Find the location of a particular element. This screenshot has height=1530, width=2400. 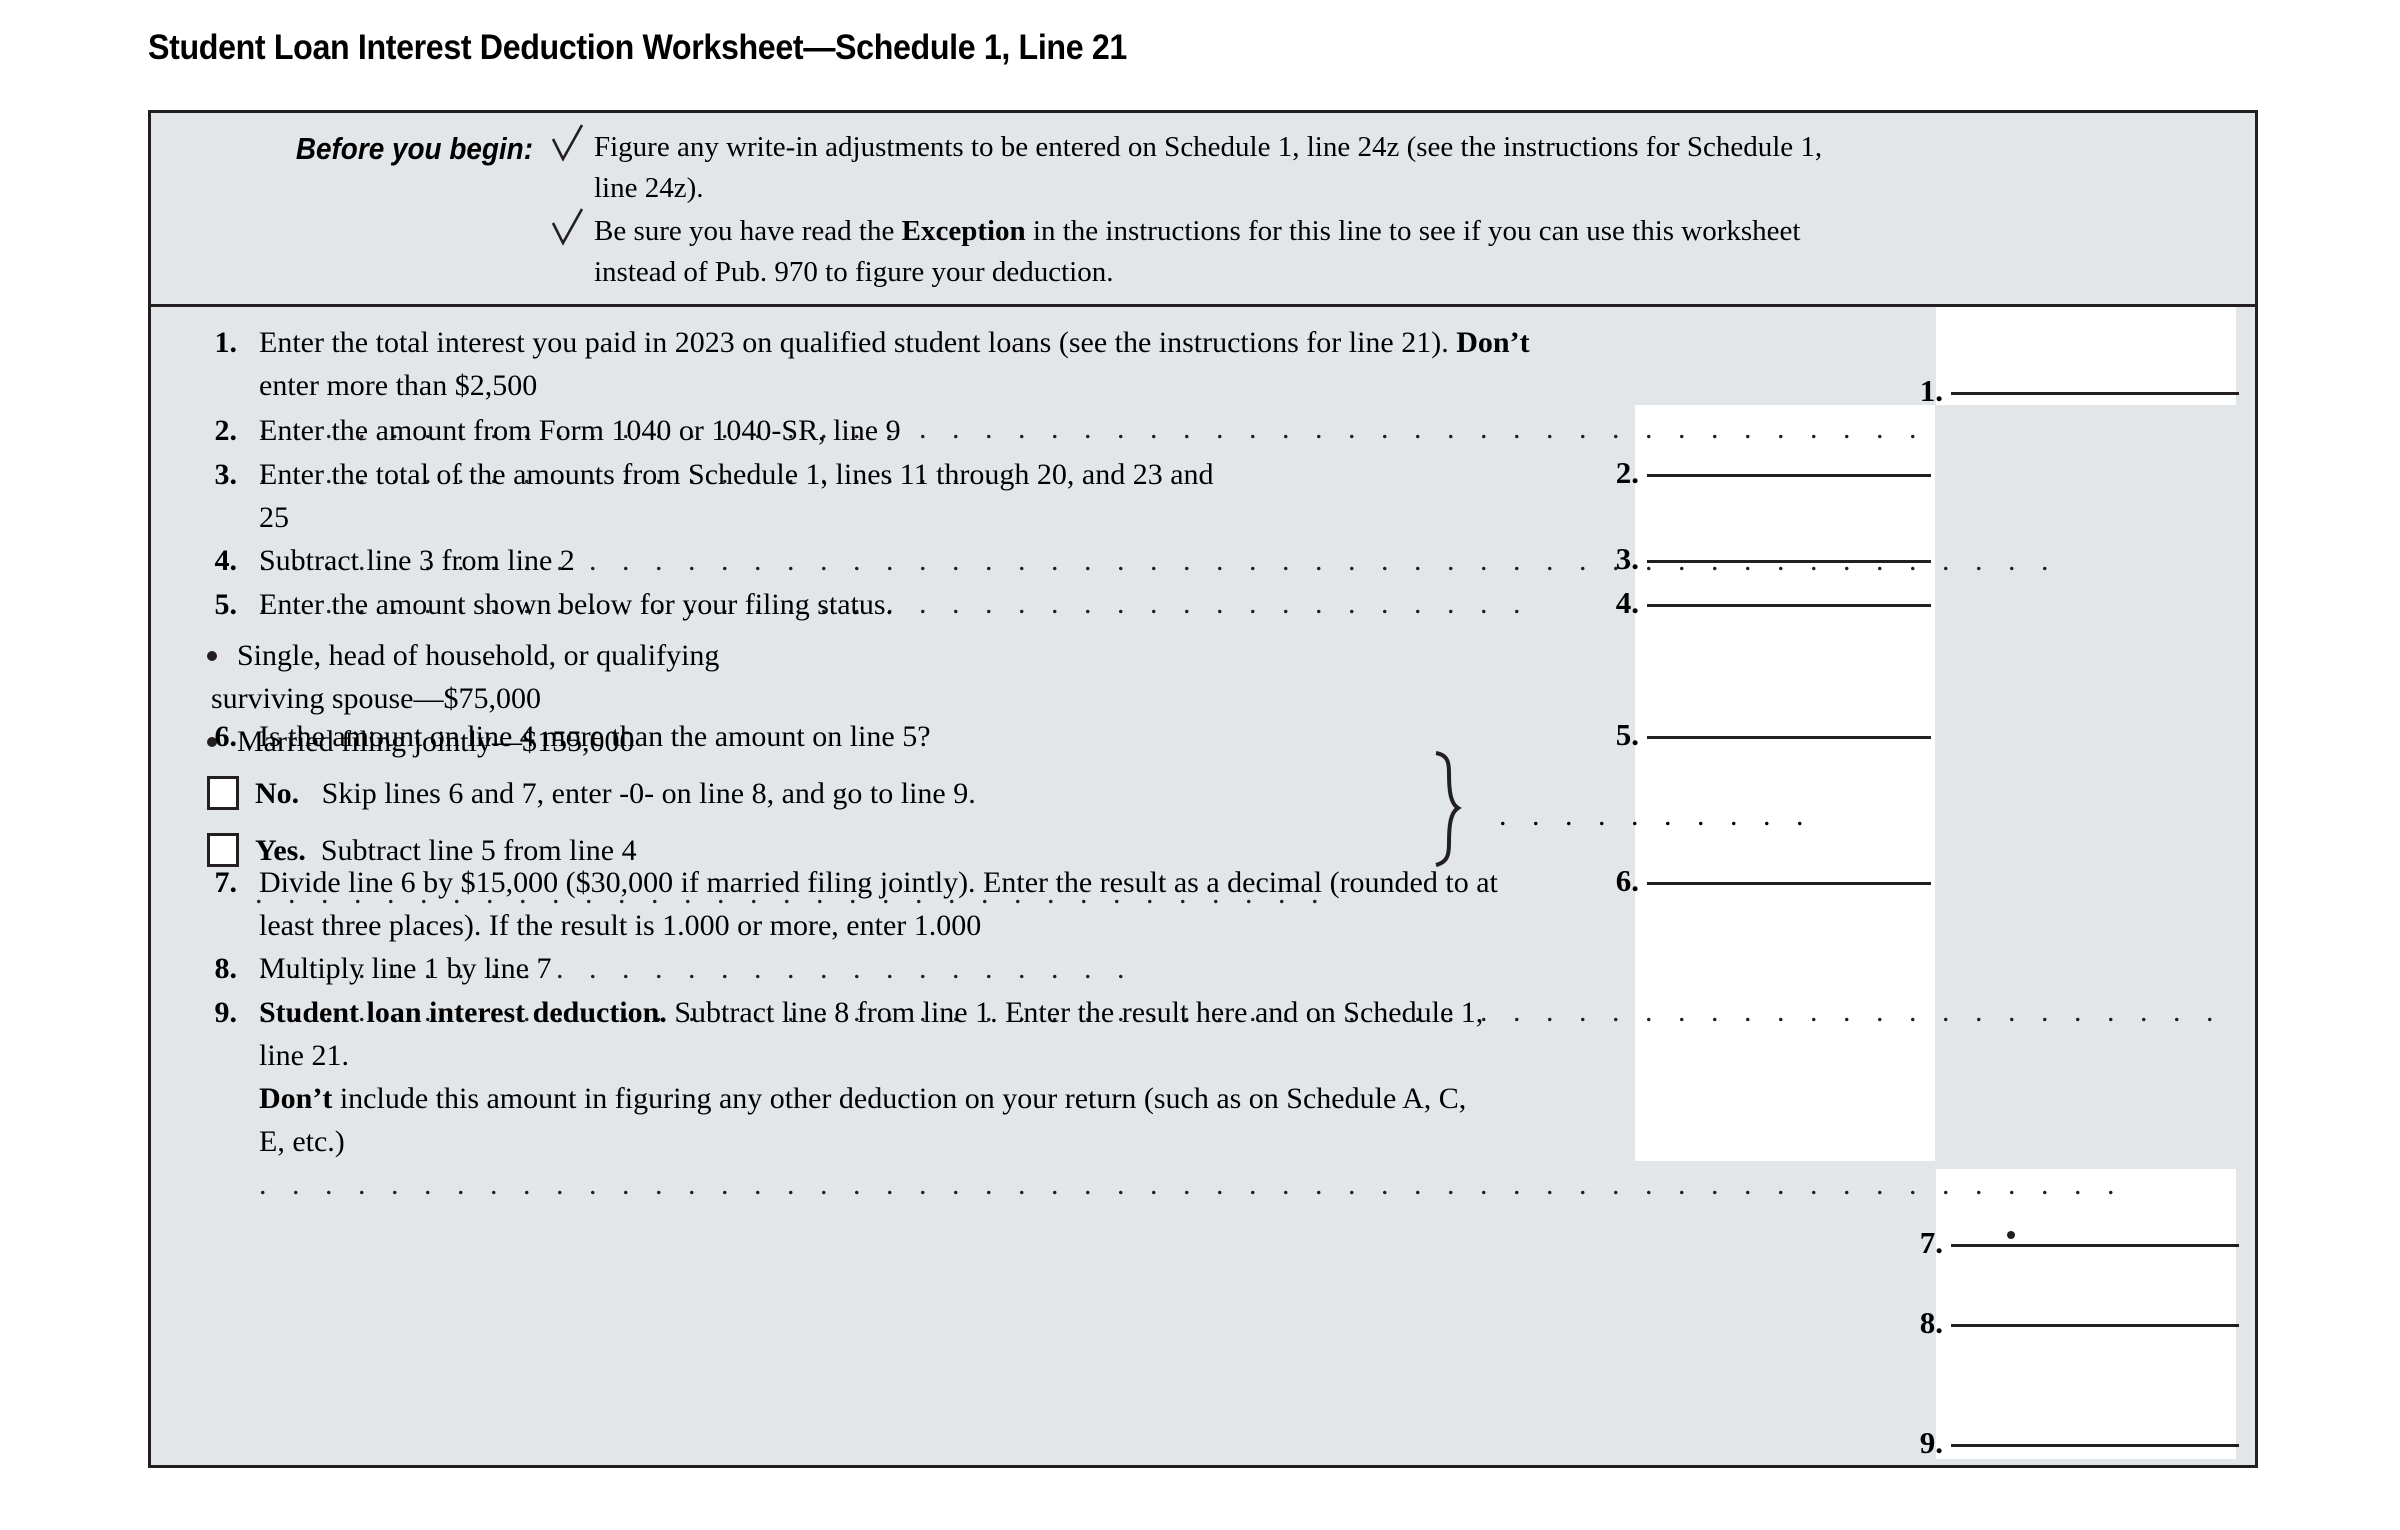

line-number-9: 9. is located at coordinates (226, 1012).